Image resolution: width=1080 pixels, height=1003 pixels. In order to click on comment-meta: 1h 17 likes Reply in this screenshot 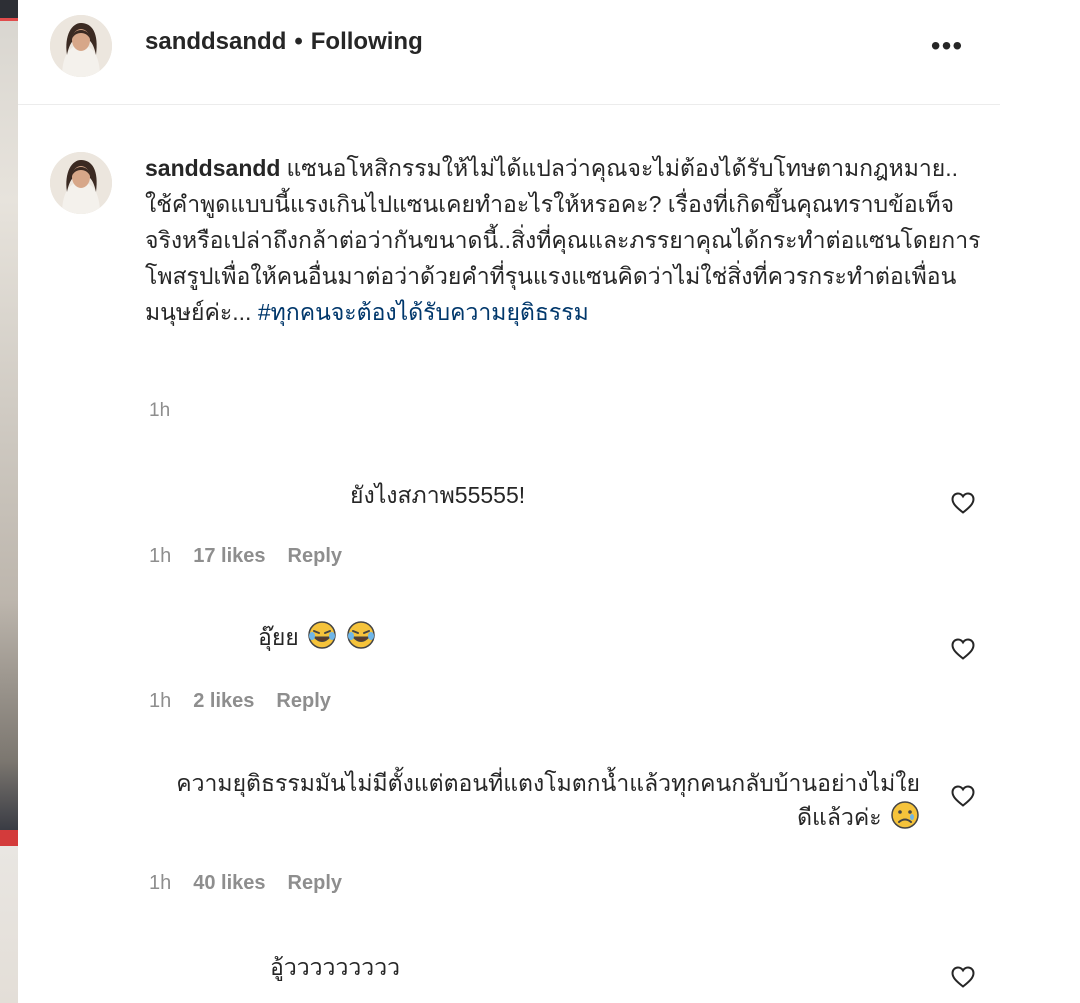, I will do `click(256, 556)`.